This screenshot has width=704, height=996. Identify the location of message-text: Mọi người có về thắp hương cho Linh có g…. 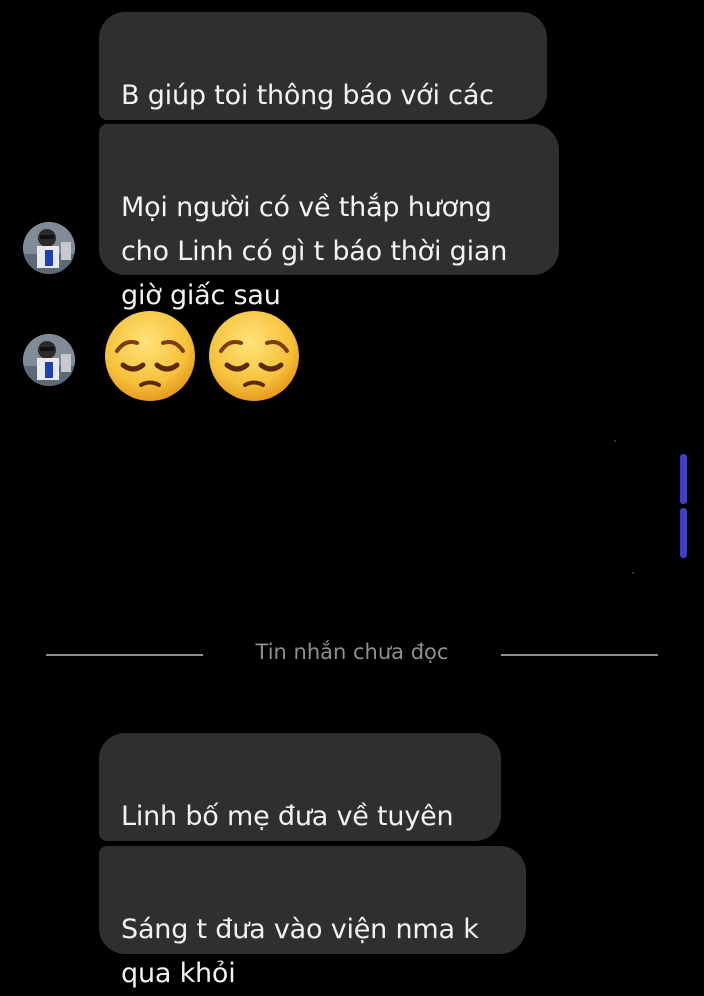
(314, 251).